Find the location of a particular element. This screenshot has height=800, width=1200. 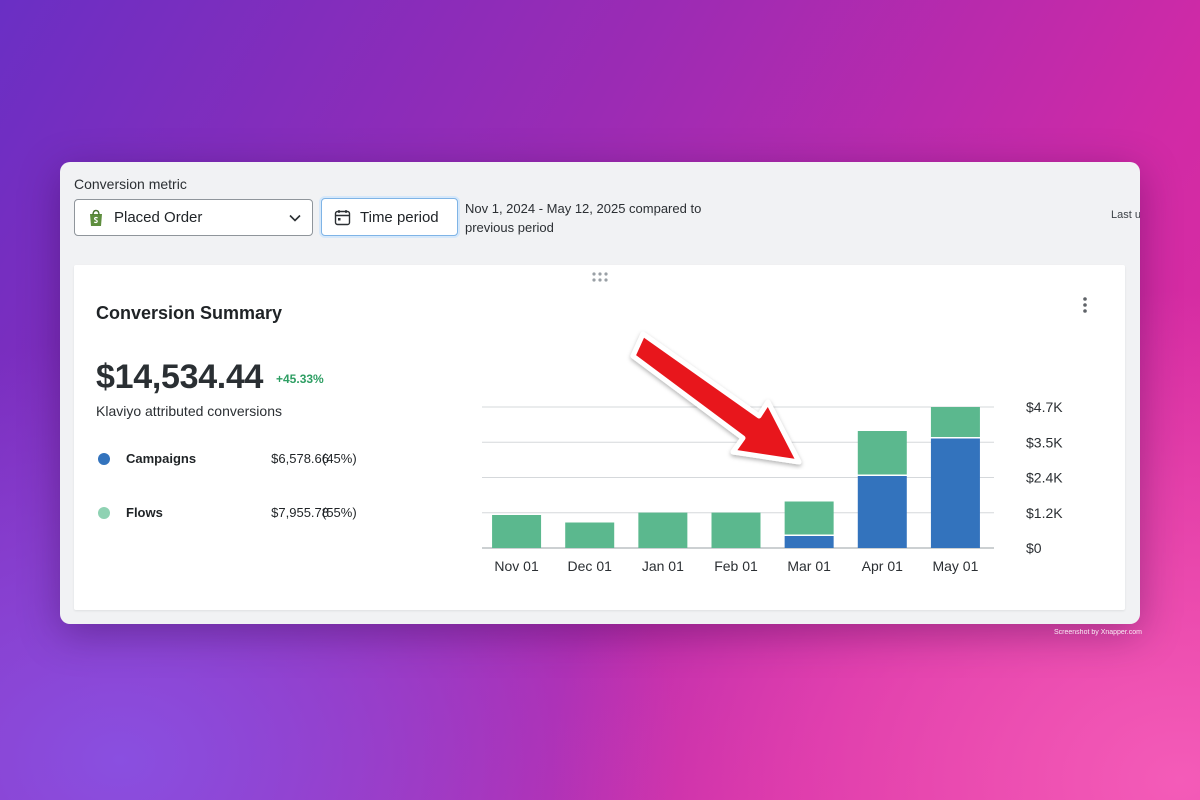

card-title: Conversion Summary is located at coordinates (189, 313).